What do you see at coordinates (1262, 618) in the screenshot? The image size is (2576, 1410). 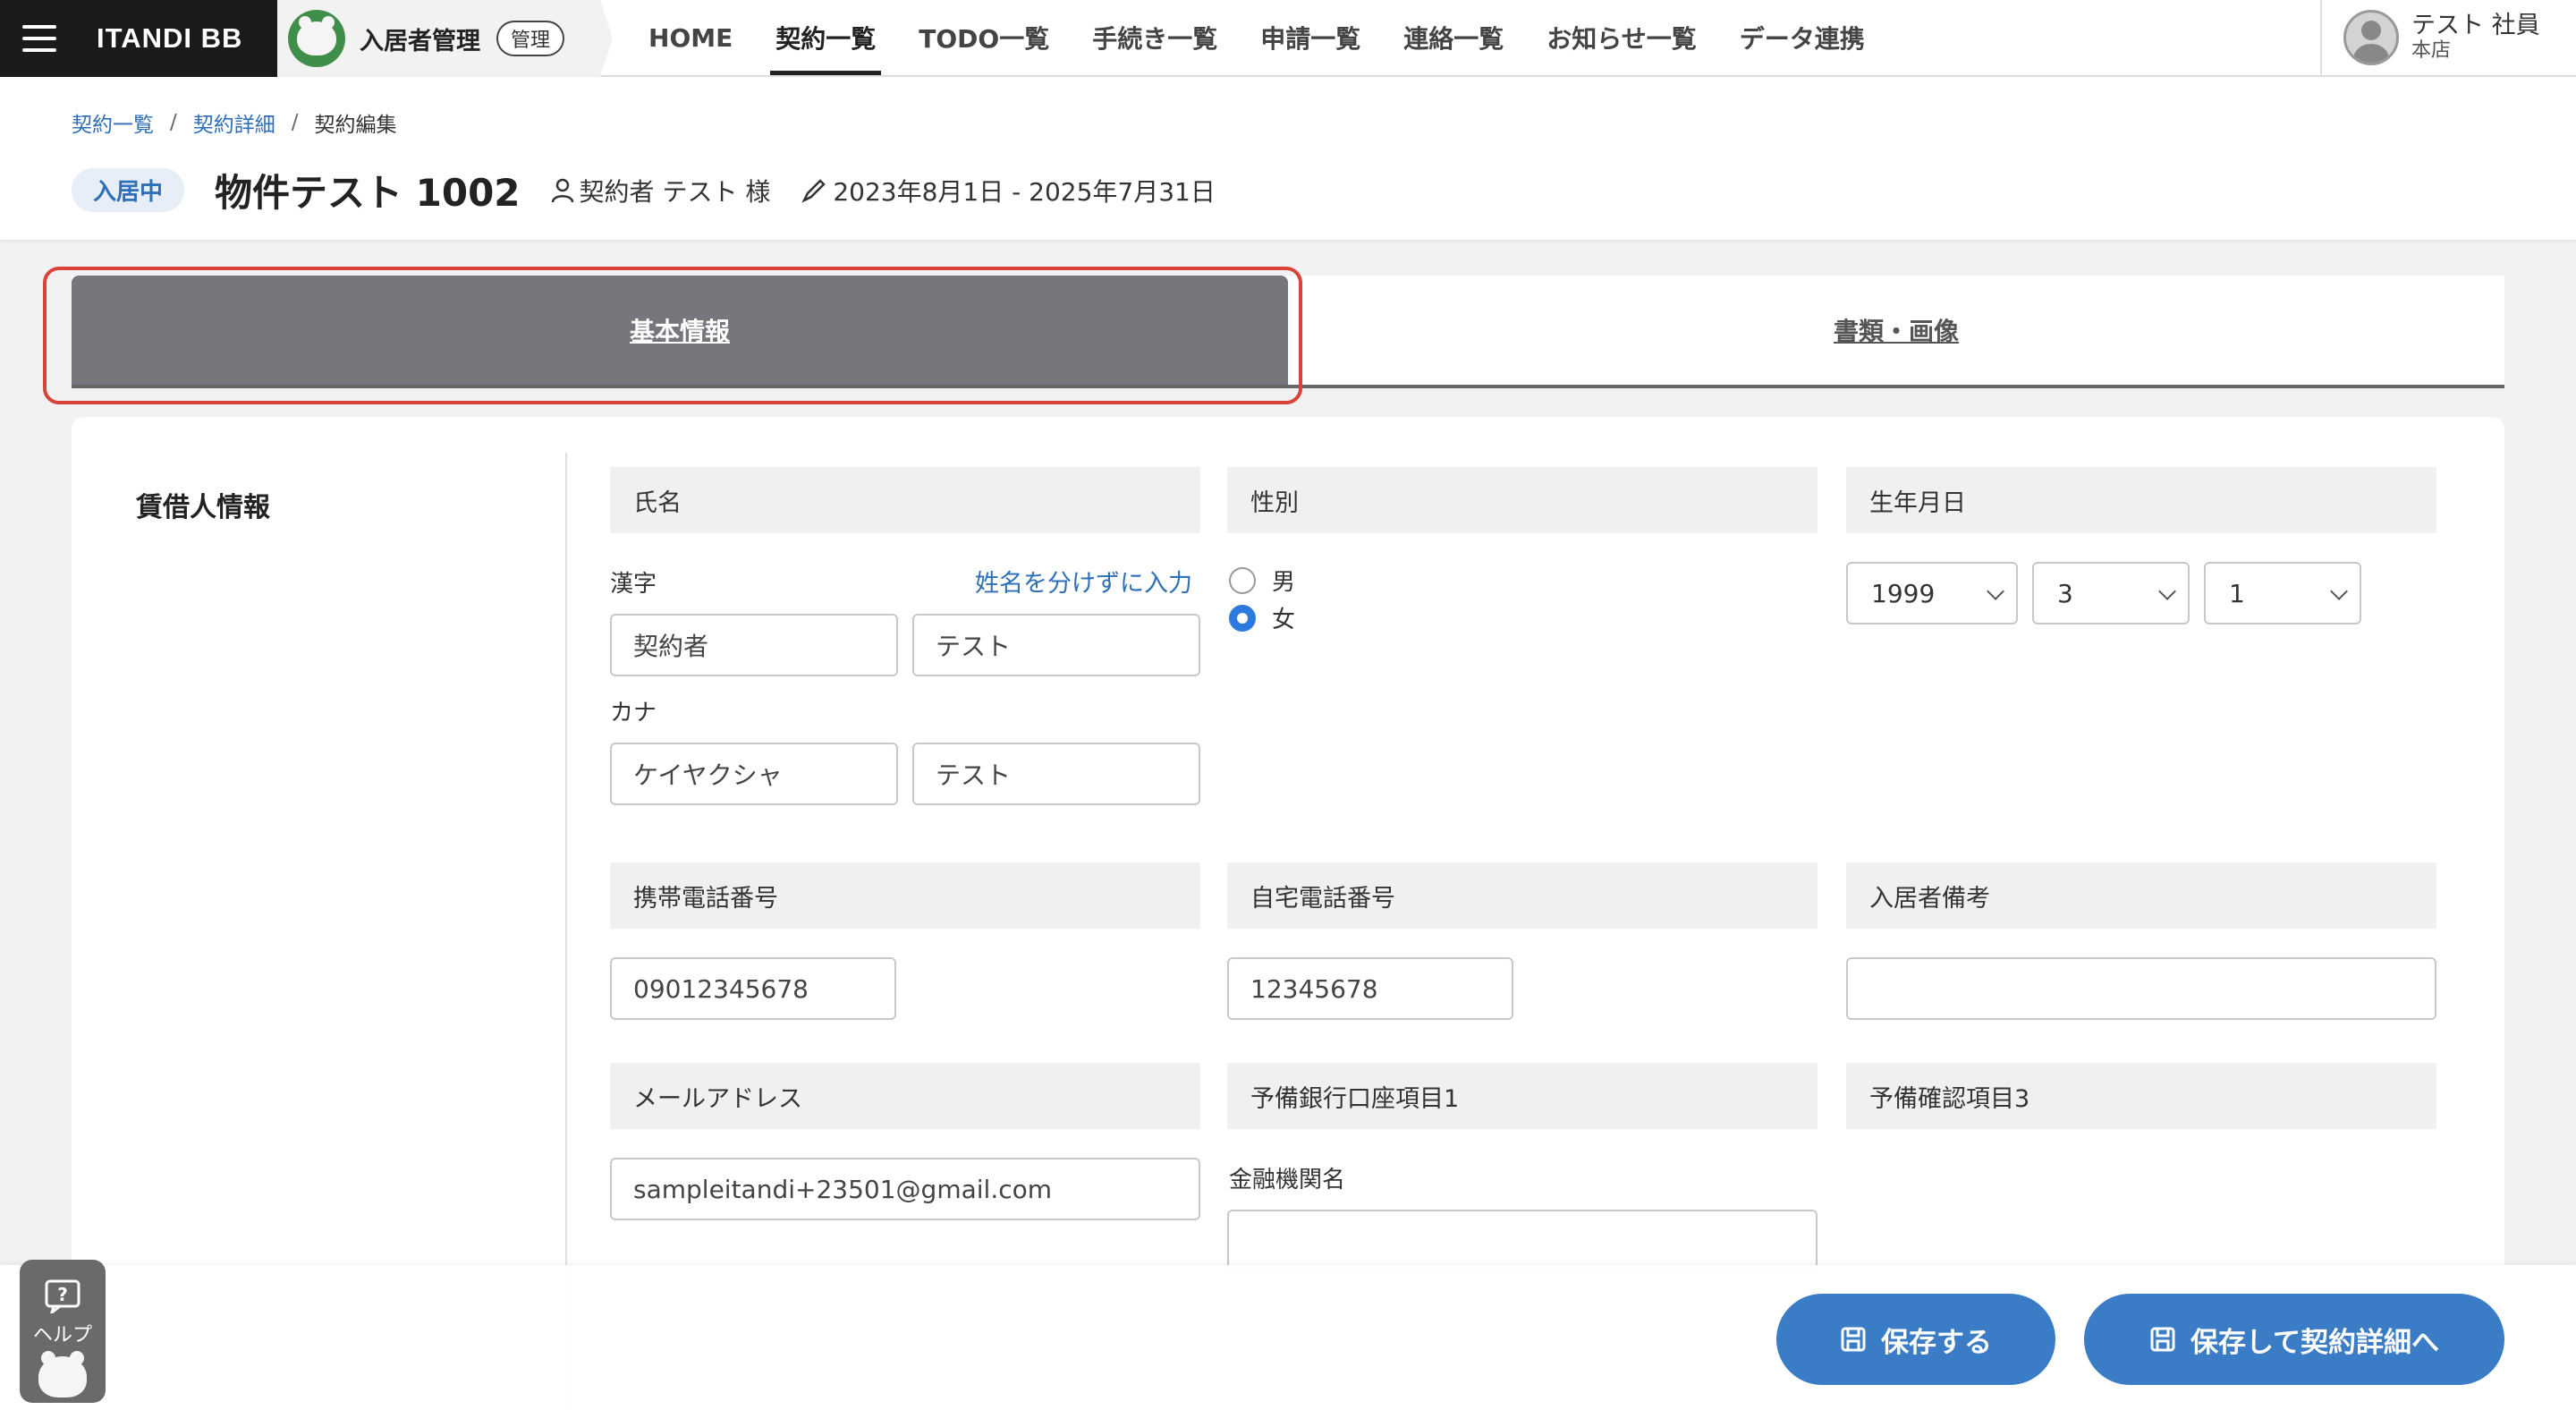 I see `gender-radio-female: 女` at bounding box center [1262, 618].